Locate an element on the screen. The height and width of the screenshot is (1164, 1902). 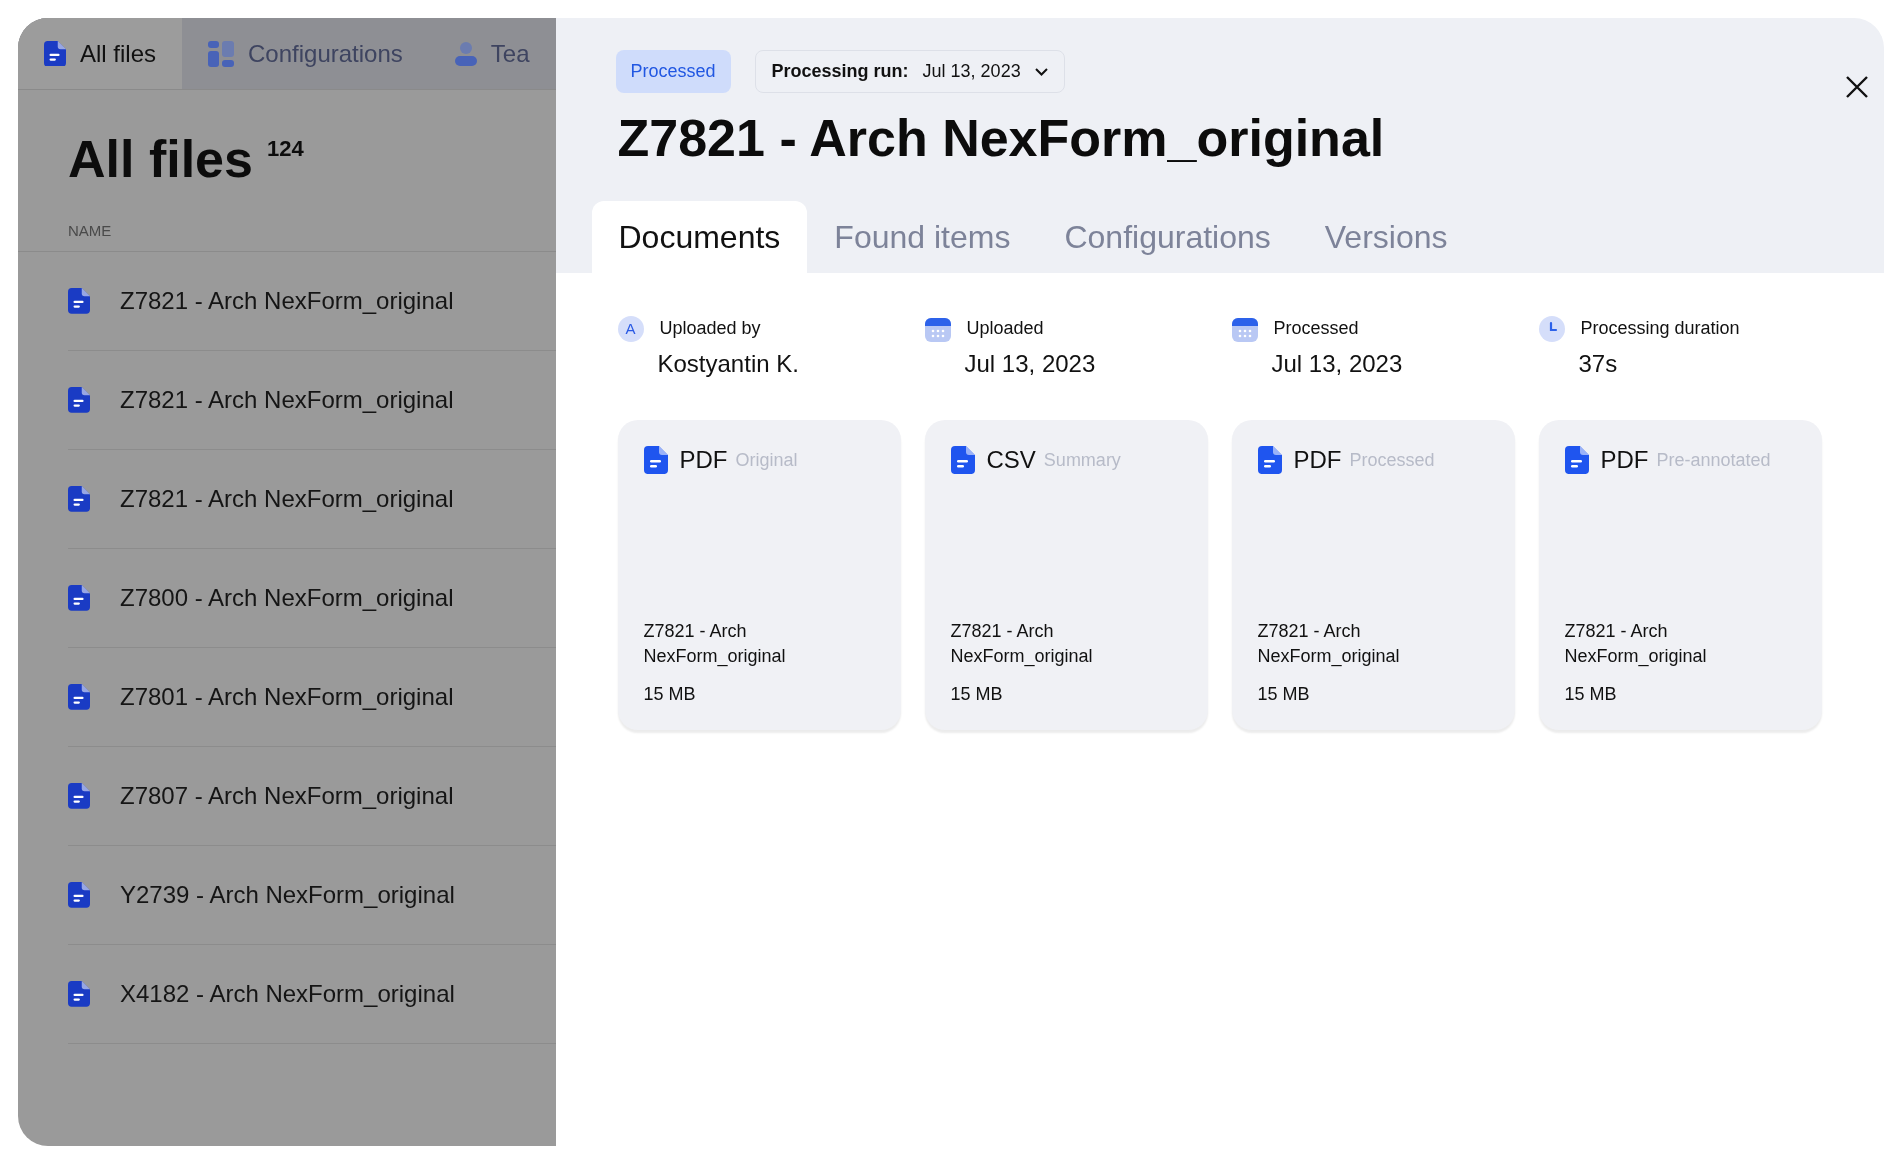
tab: Found items is located at coordinates (922, 237).